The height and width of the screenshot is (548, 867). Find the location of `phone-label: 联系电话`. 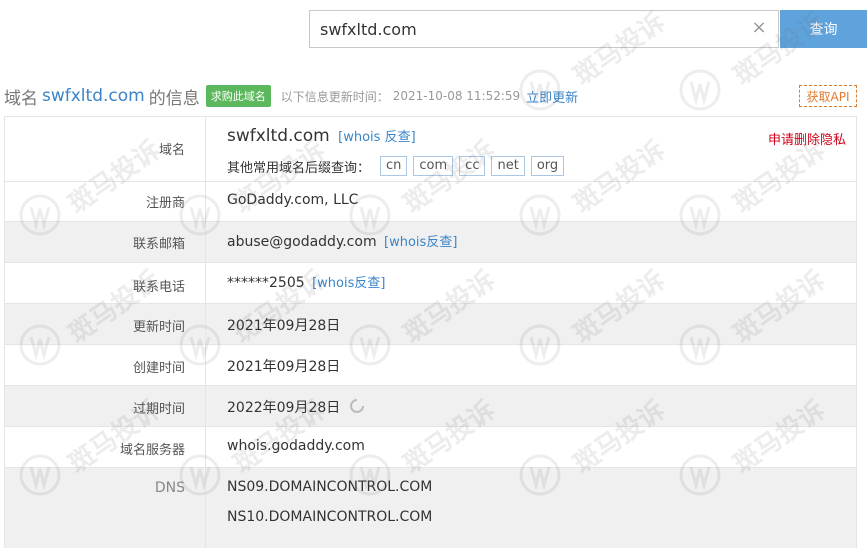

phone-label: 联系电话 is located at coordinates (105, 283).